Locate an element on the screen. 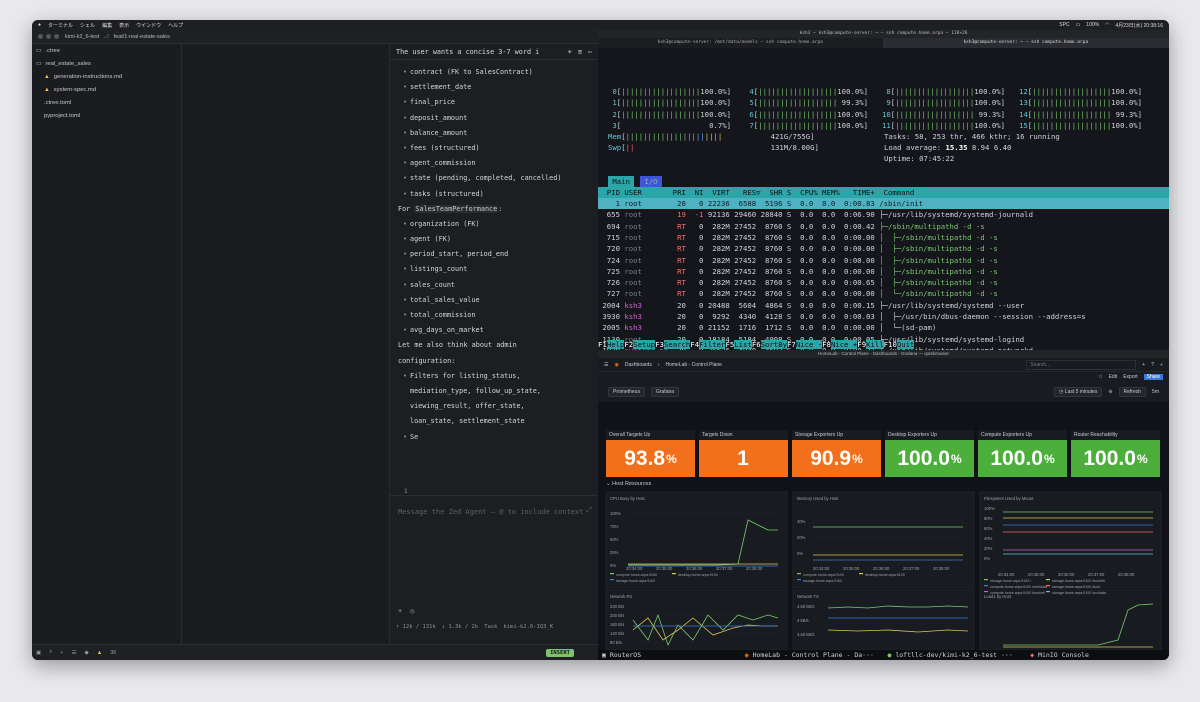  cpu-meter: 7[||||||||||||||||||100.0%] is located at coordinates (807, 125).